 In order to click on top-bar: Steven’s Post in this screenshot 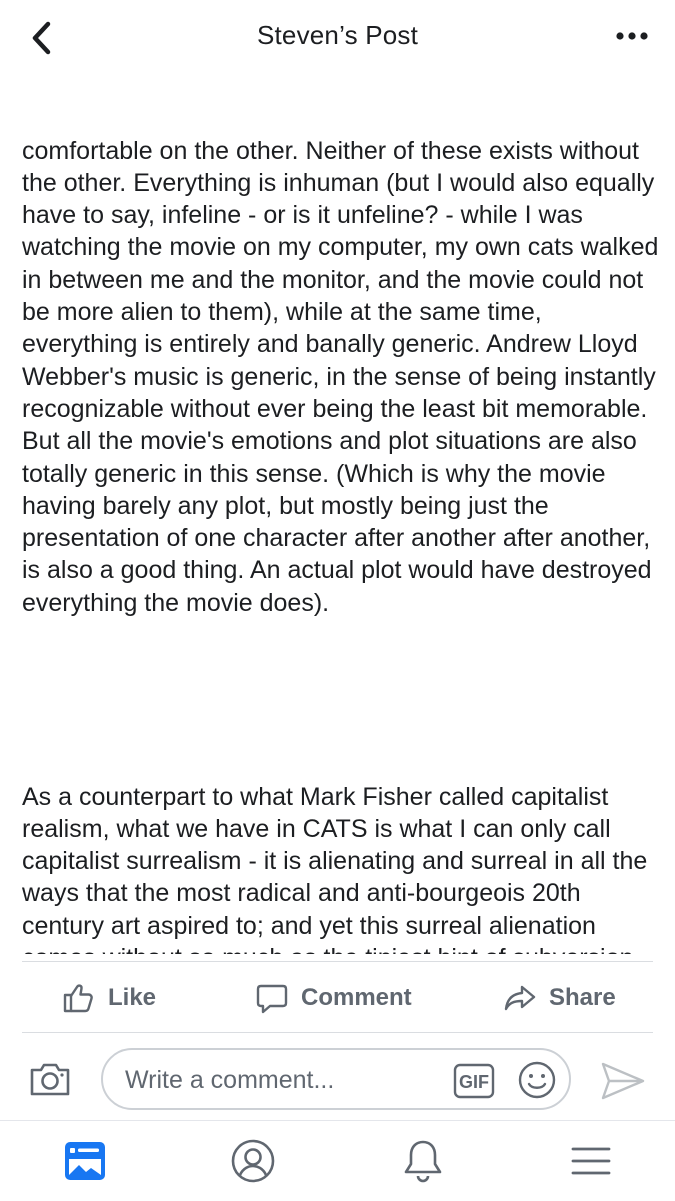, I will do `click(337, 37)`.